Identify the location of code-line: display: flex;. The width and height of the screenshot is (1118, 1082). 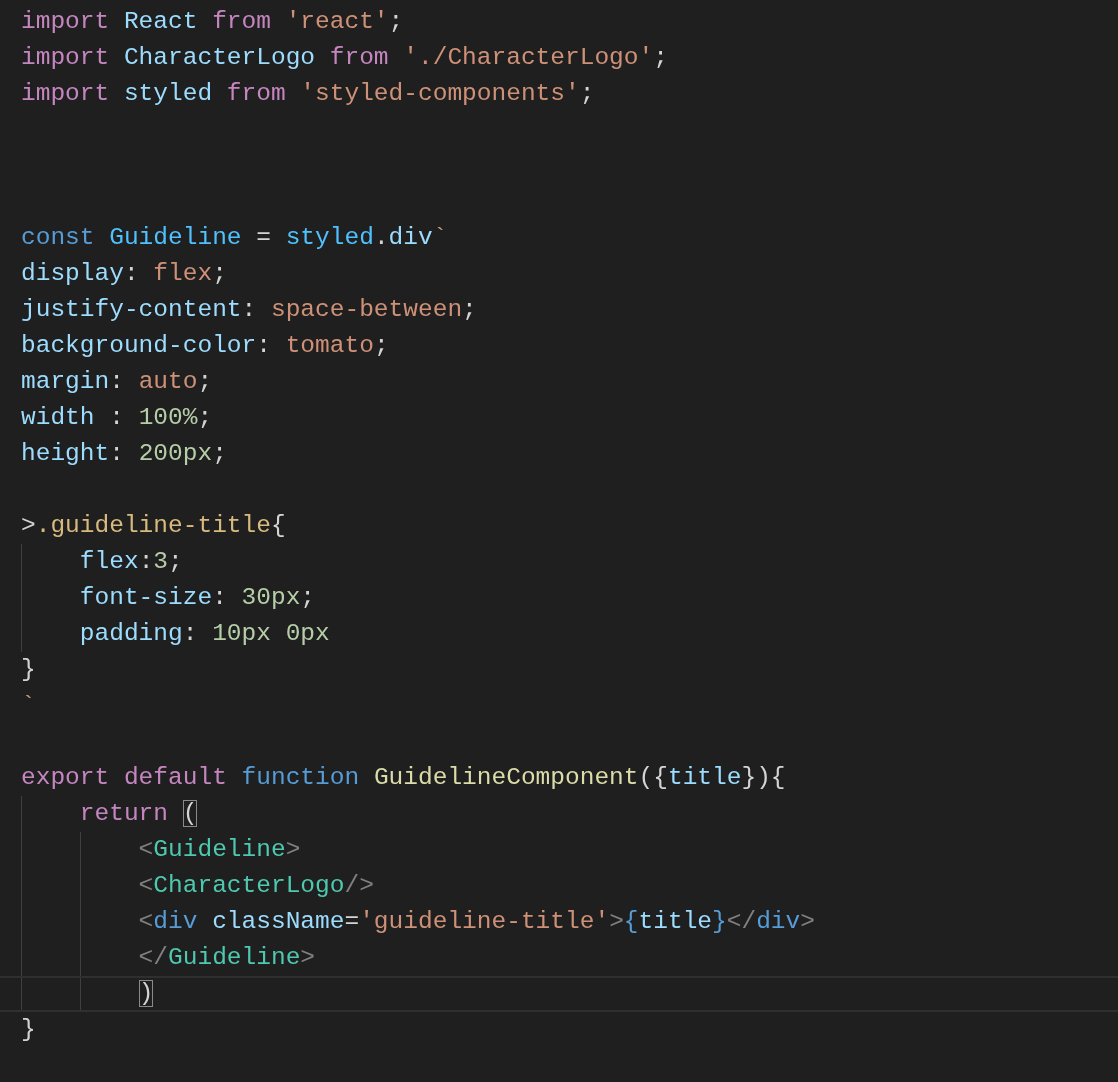
(124, 274).